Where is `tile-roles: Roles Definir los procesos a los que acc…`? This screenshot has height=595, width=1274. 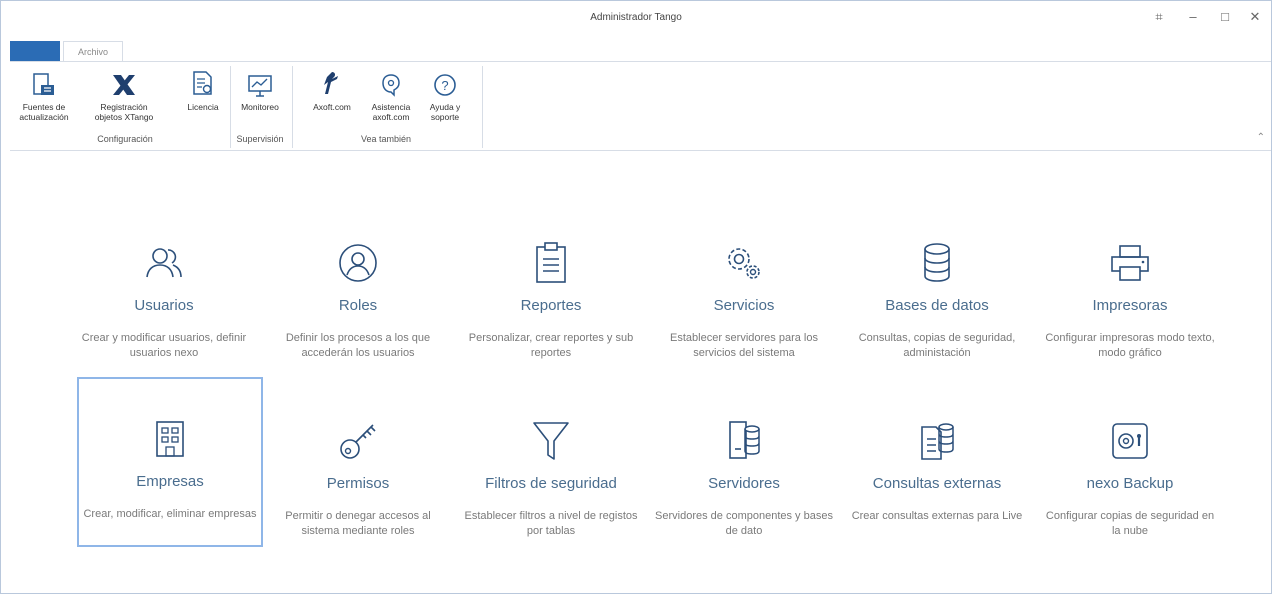
tile-roles: Roles Definir los procesos a los que acc… is located at coordinates (358, 286).